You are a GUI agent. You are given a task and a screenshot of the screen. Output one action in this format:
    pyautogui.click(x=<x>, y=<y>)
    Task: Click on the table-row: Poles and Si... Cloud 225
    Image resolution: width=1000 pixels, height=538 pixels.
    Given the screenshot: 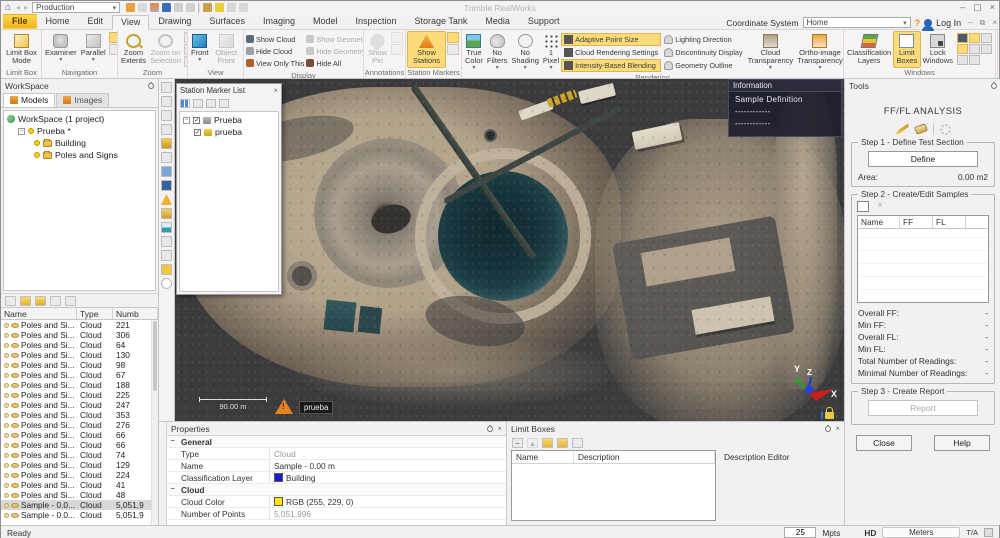 What is the action you would take?
    pyautogui.click(x=79, y=395)
    